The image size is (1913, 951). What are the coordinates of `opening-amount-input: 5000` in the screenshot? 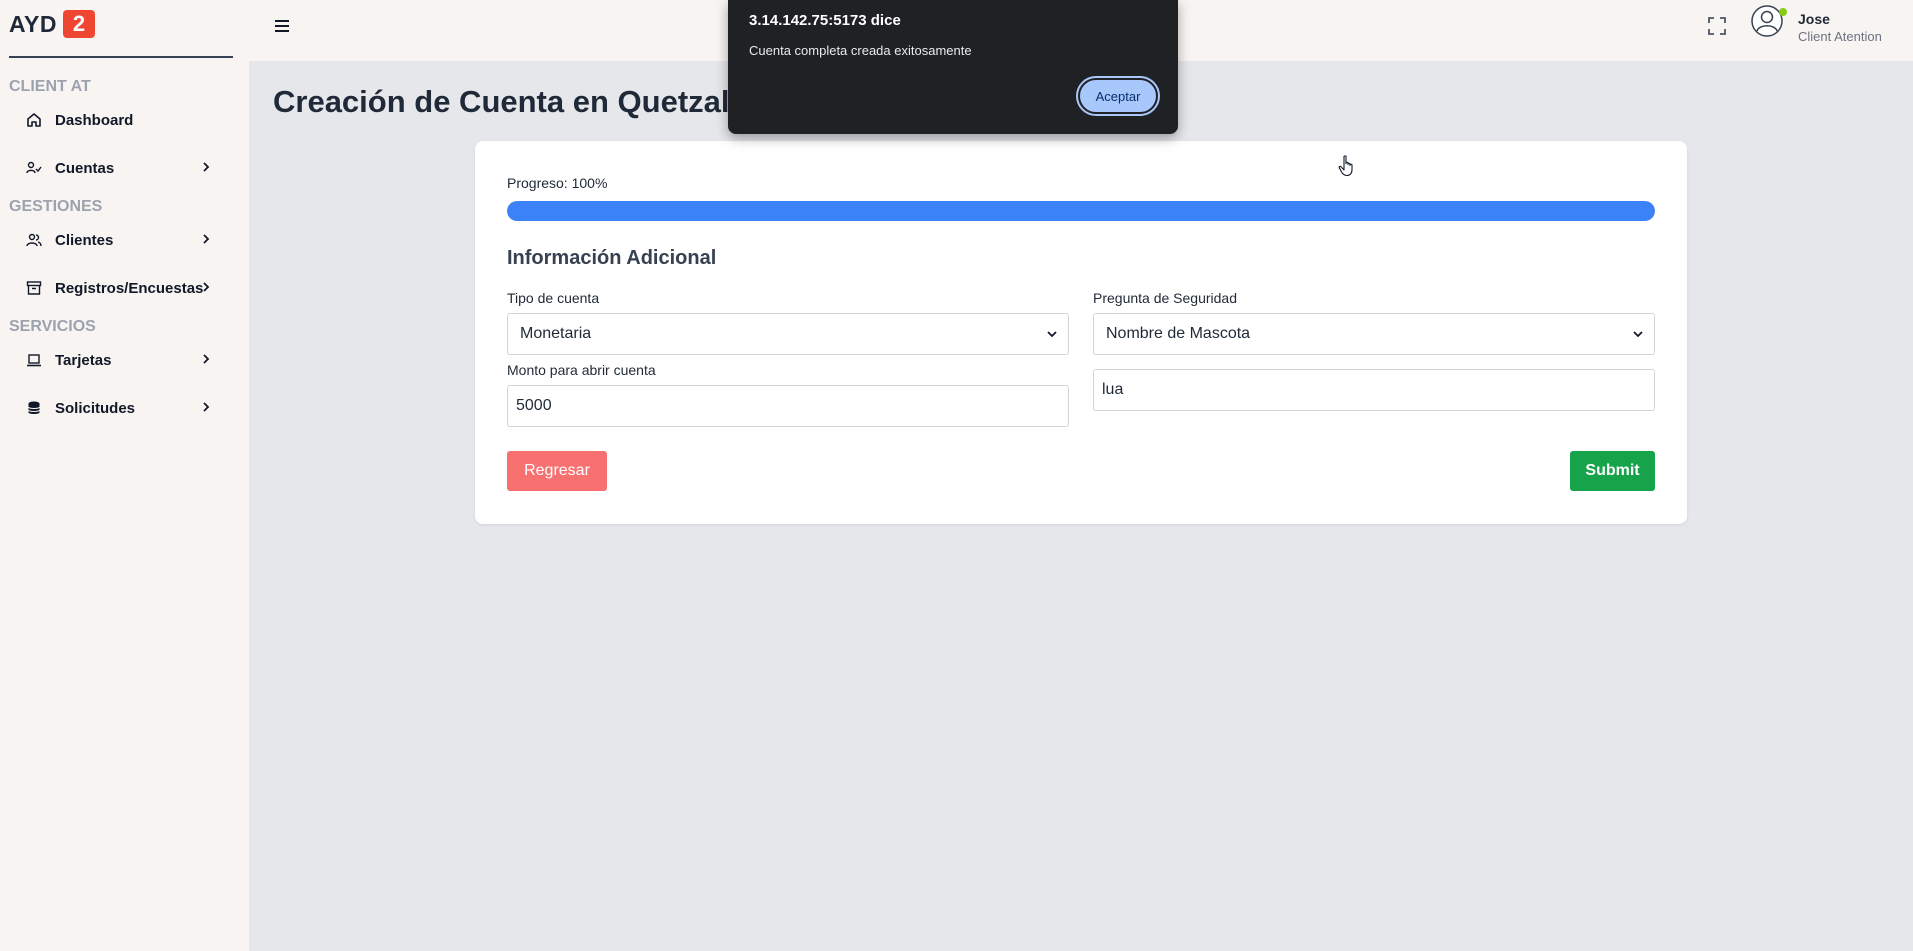 It's located at (788, 406).